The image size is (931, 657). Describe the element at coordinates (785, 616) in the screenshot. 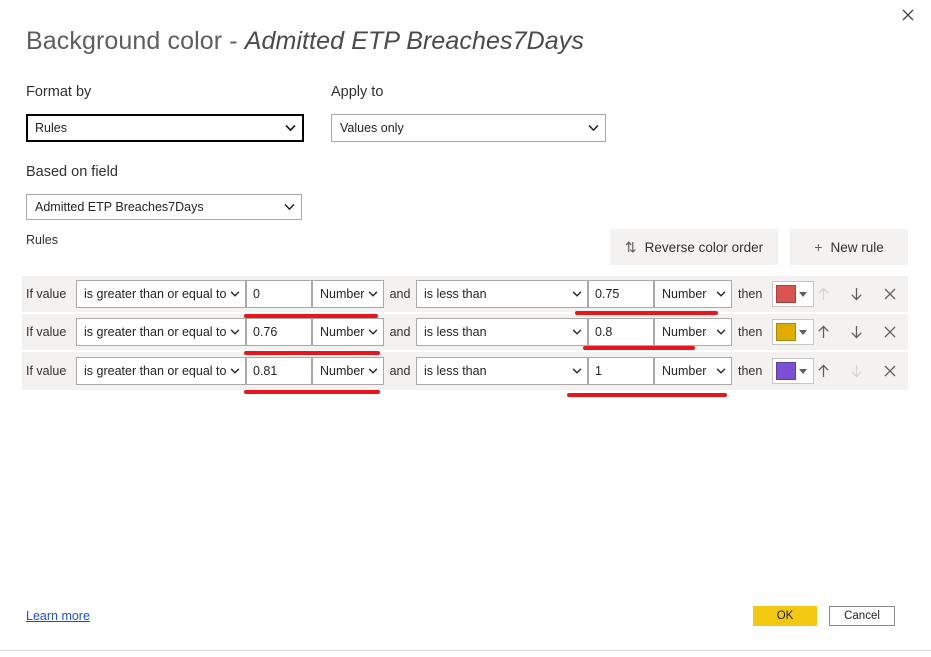

I see `ok-button: OK` at that location.